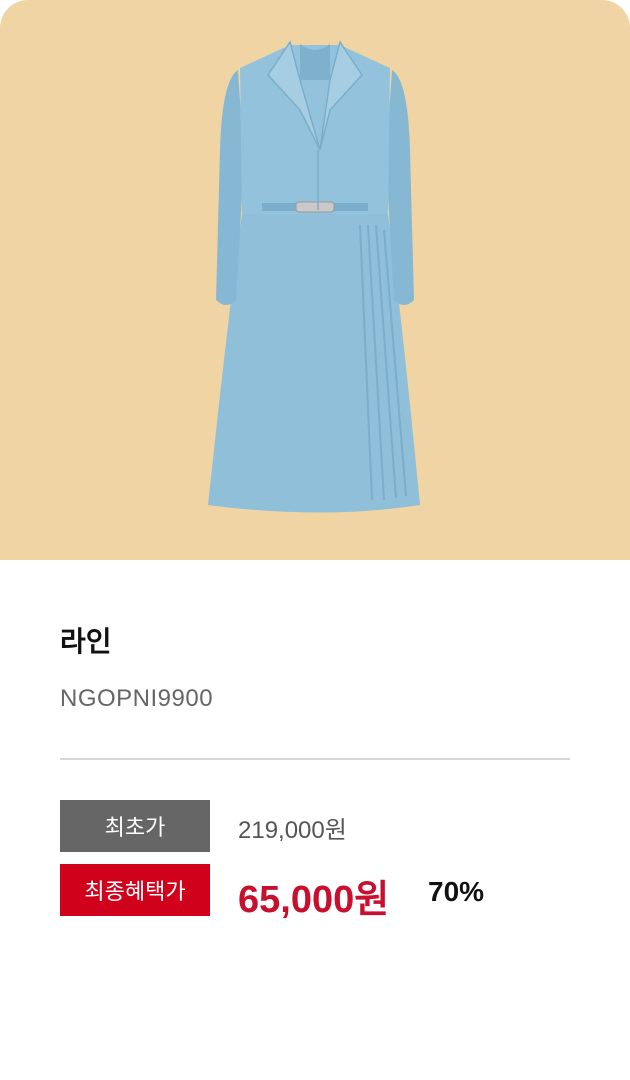 Image resolution: width=630 pixels, height=1080 pixels. I want to click on product-code: NGOPNI9900, so click(137, 698).